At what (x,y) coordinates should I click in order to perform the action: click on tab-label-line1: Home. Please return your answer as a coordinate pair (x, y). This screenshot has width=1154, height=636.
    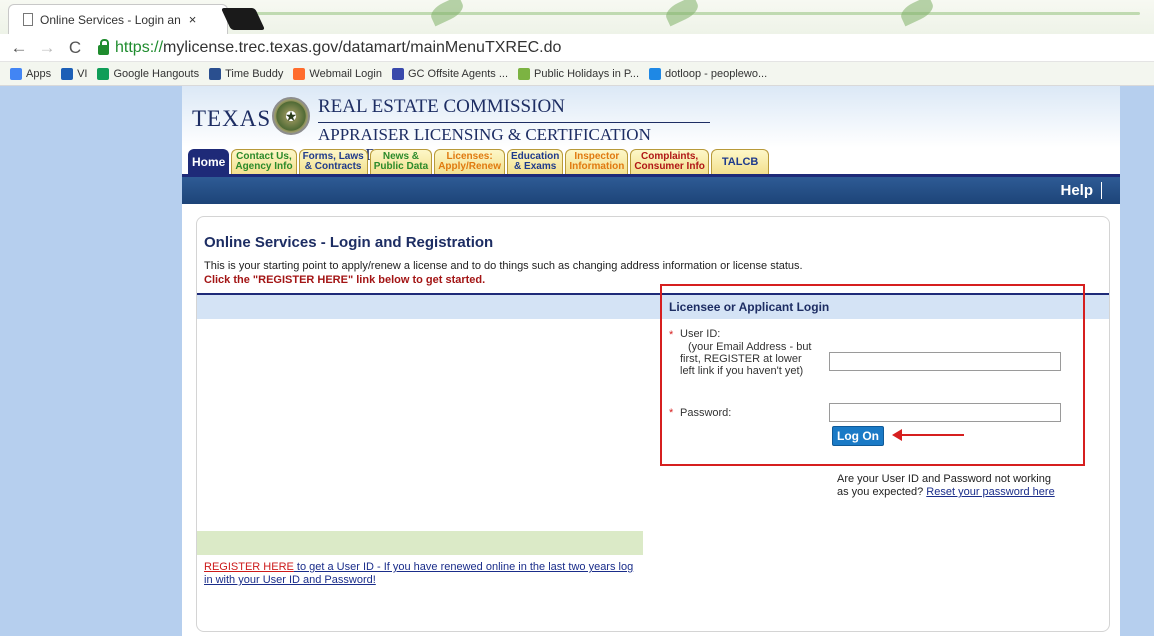
    Looking at the image, I should click on (209, 162).